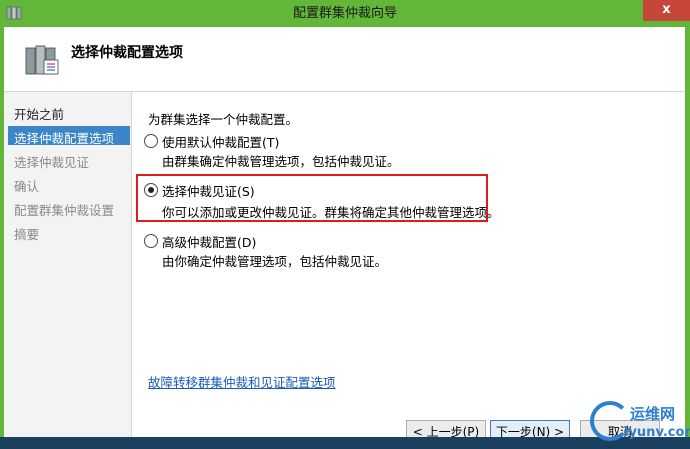 The height and width of the screenshot is (449, 690). What do you see at coordinates (344, 59) in the screenshot?
I see `wizard-header: 选择仲裁配置选项` at bounding box center [344, 59].